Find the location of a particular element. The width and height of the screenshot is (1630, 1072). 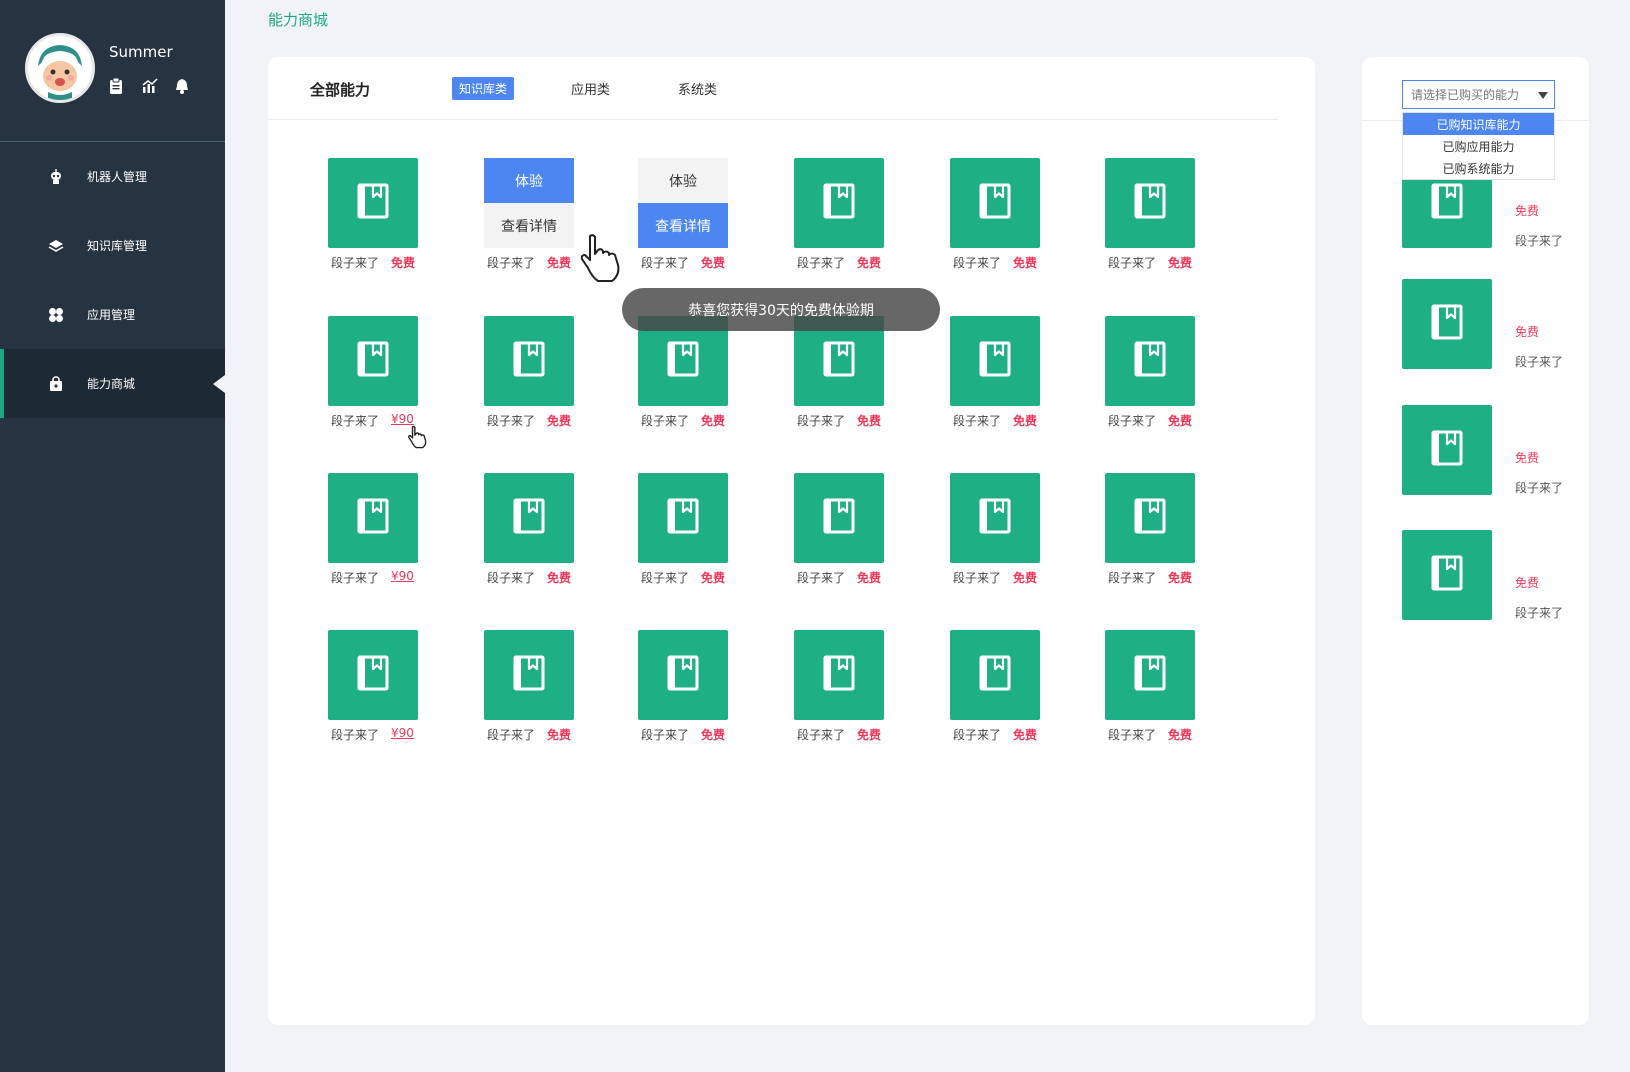

sidebar-item-robot-management: 机器人管理 is located at coordinates (112, 176).